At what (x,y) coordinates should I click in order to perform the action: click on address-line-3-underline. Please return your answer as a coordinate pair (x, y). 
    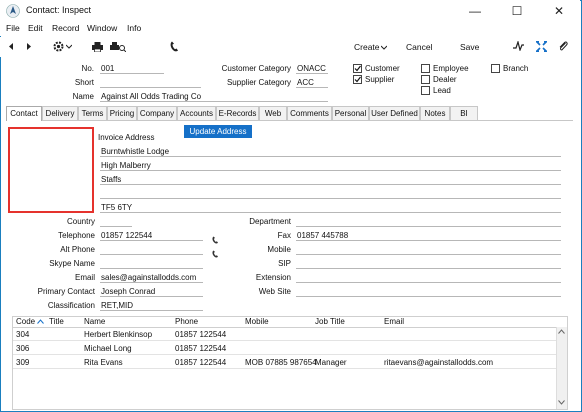
    Looking at the image, I should click on (330, 184).